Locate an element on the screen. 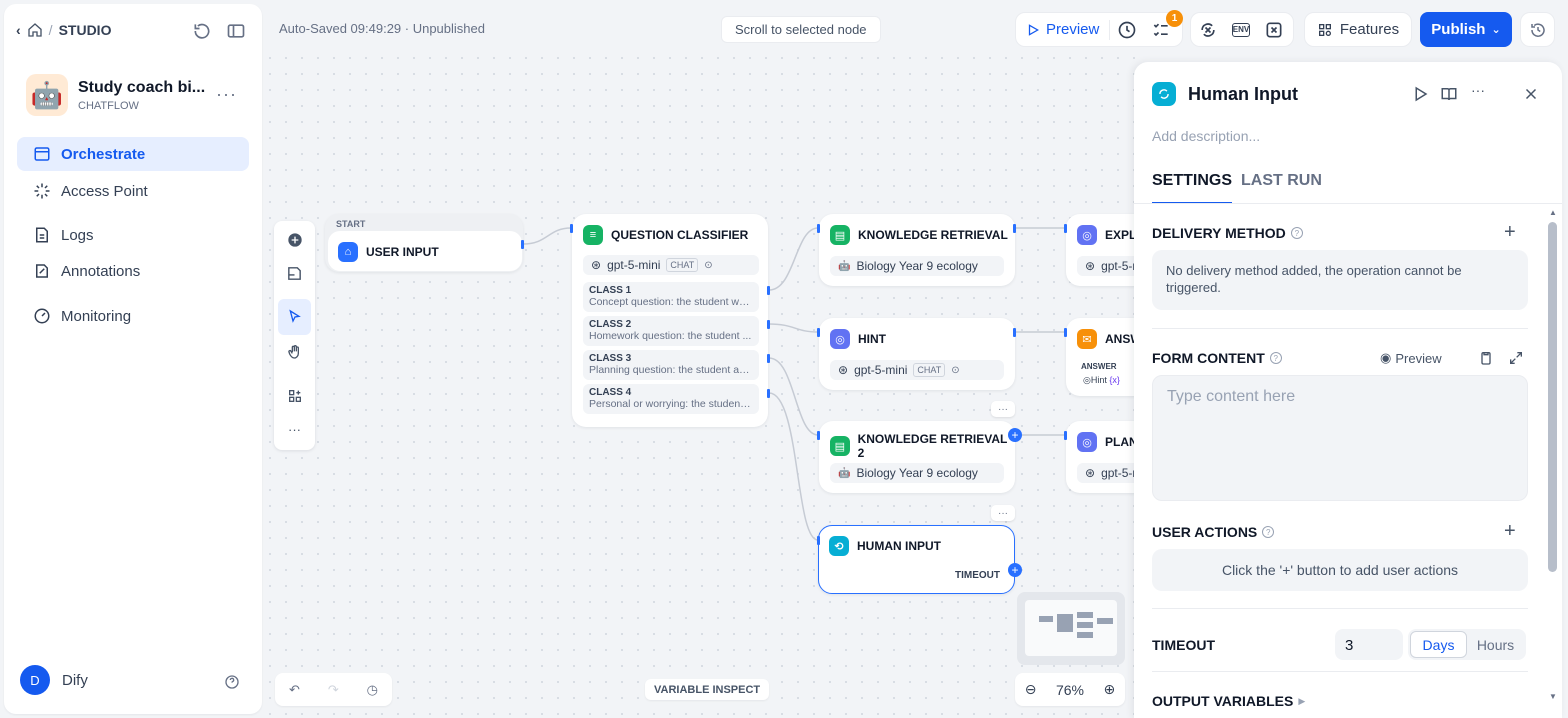 The height and width of the screenshot is (718, 1568). edge-class2-hint is located at coordinates (793, 328).